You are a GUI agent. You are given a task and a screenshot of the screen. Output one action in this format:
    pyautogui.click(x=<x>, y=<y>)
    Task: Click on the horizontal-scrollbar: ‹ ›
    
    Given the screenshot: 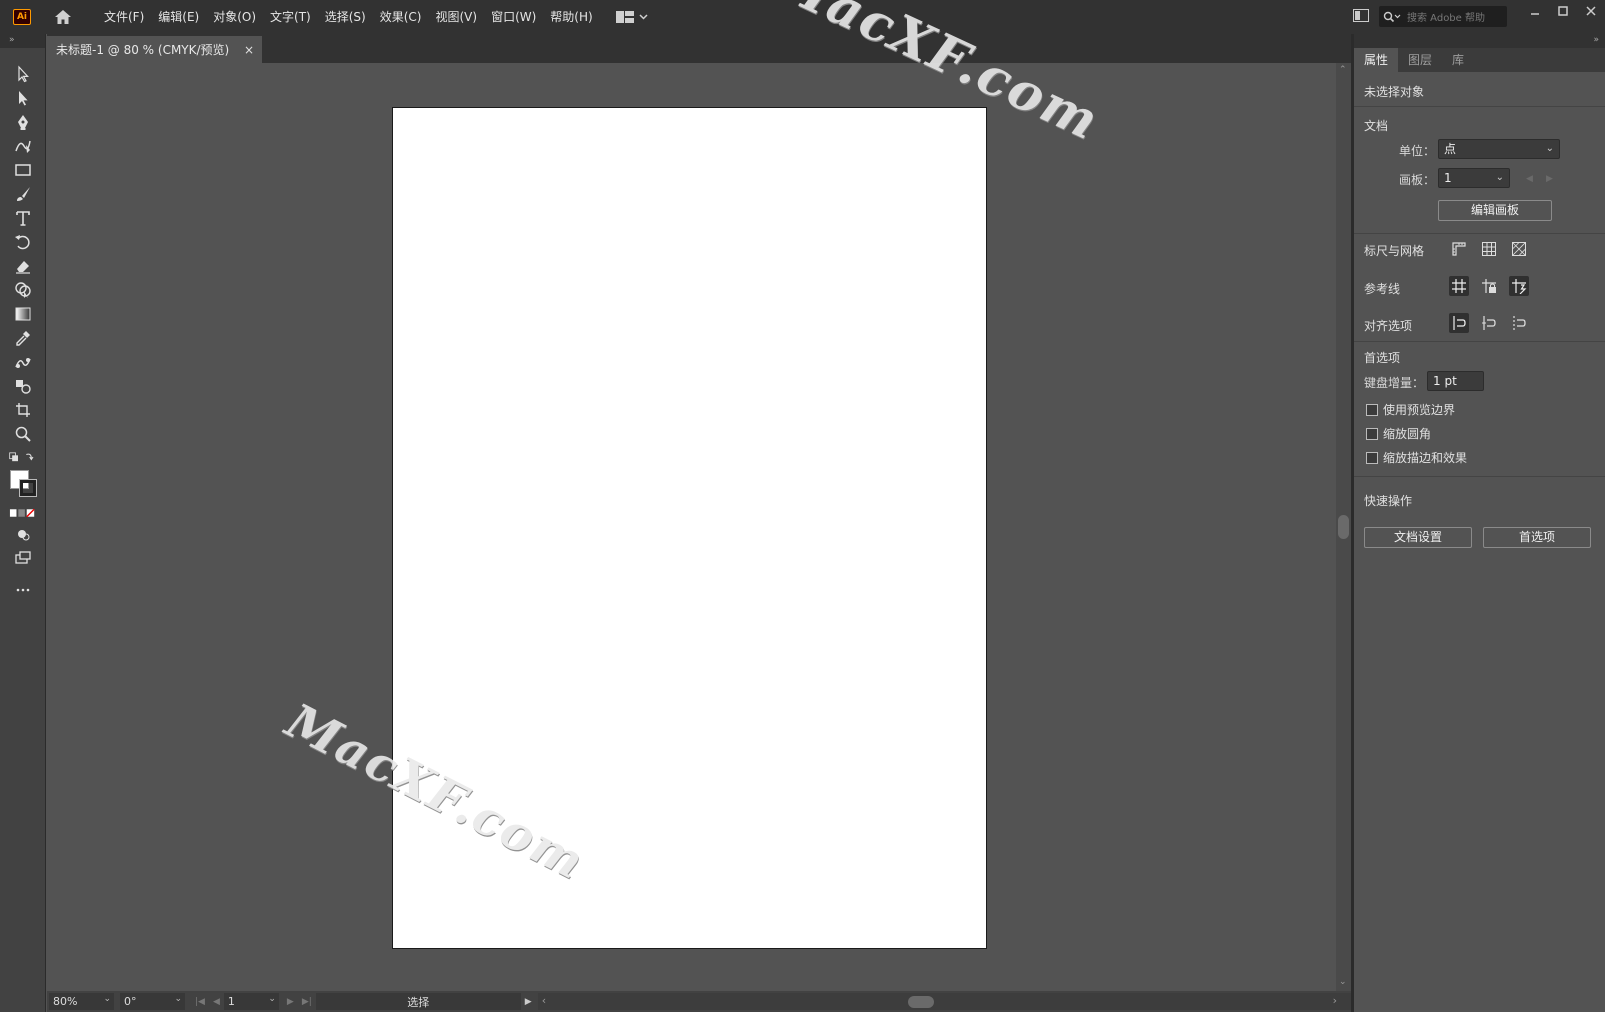 What is the action you would take?
    pyautogui.click(x=944, y=1001)
    